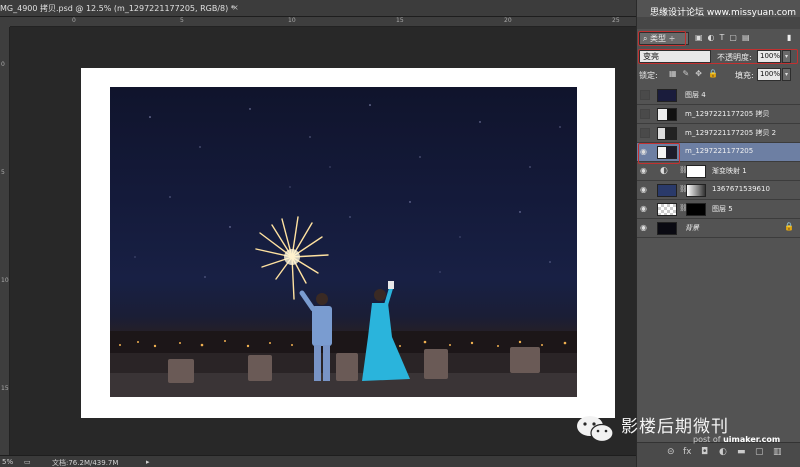 The height and width of the screenshot is (467, 800). Describe the element at coordinates (786, 74) in the screenshot. I see `fill-dropdown-icon: ▾` at that location.